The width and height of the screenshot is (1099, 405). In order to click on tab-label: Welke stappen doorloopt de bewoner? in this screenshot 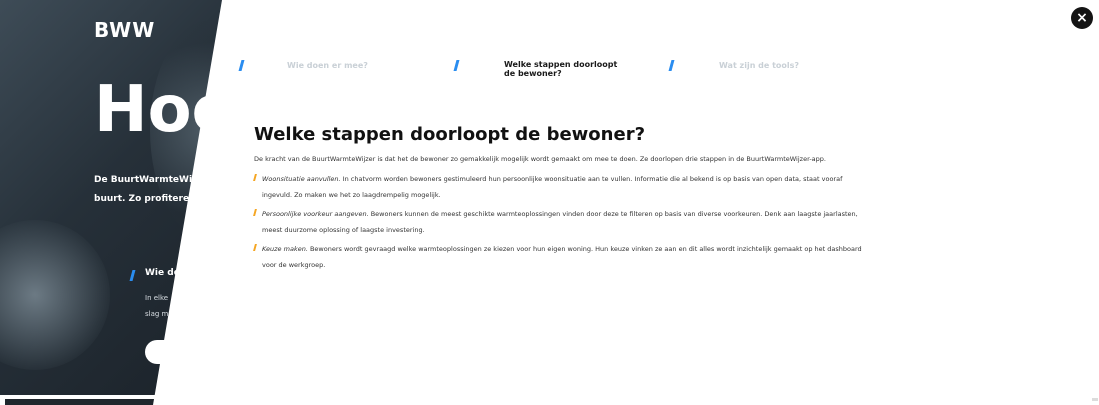, I will do `click(563, 69)`.